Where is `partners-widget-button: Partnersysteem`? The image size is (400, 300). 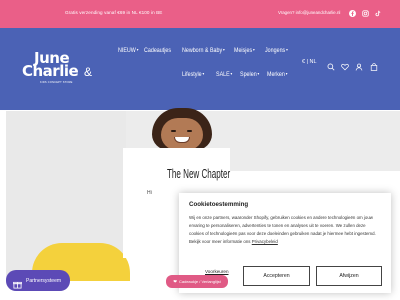 partners-widget-button: Partnersysteem is located at coordinates (38, 280).